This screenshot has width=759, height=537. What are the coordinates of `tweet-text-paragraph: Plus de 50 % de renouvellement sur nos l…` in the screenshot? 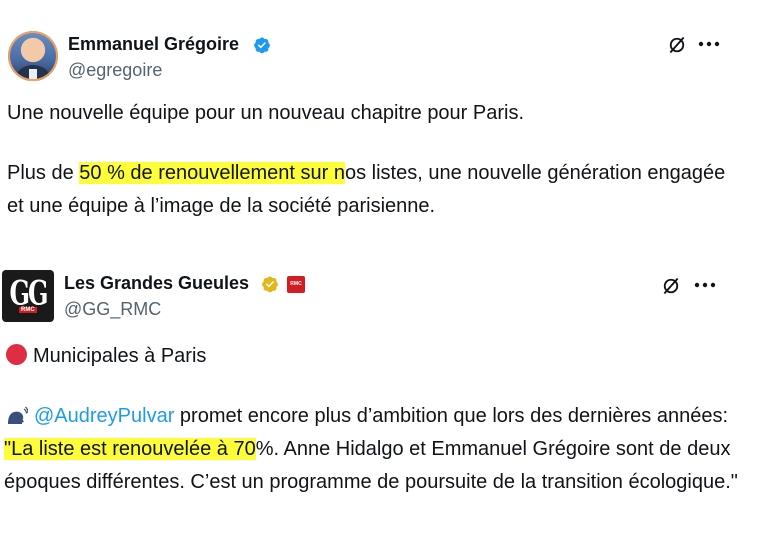 It's located at (377, 190).